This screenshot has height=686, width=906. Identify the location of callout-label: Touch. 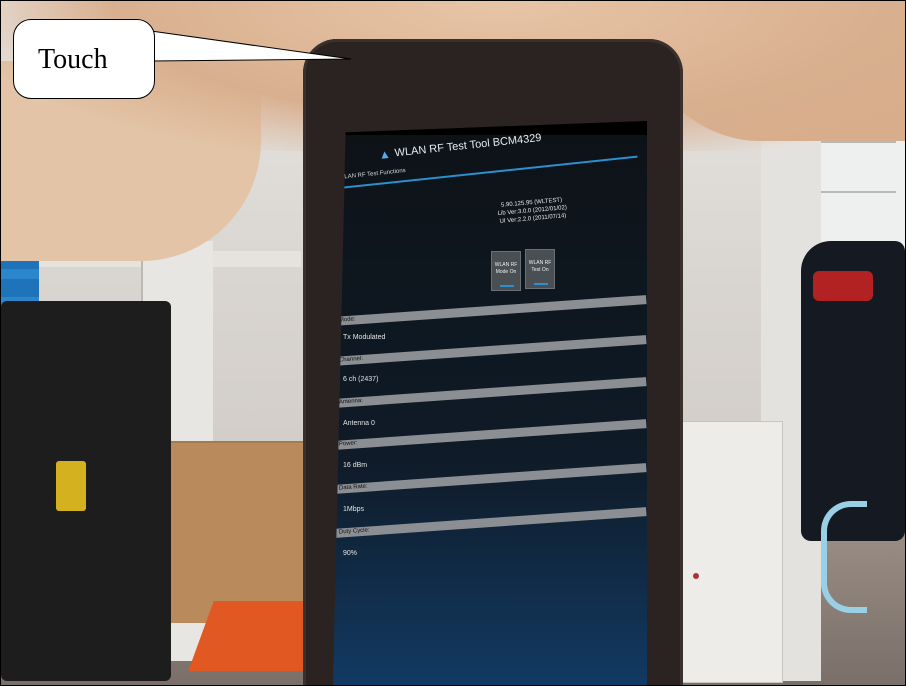
(73, 59).